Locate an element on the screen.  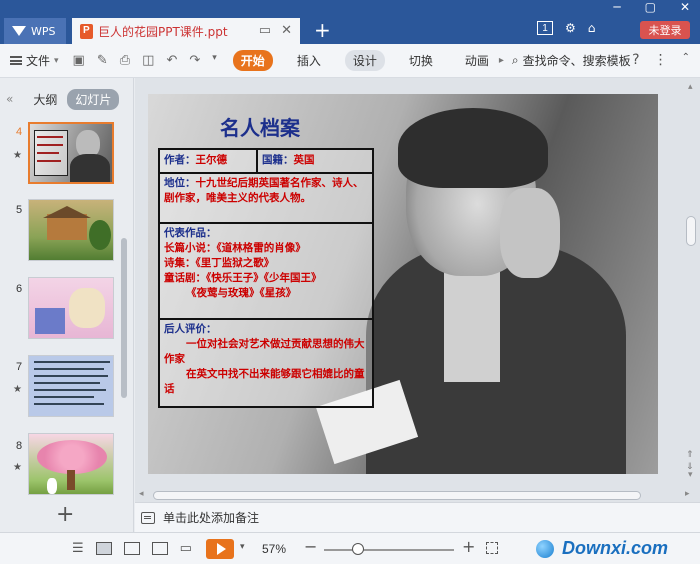
presenter-view-icon: ▭ is located at coordinates (186, 548).